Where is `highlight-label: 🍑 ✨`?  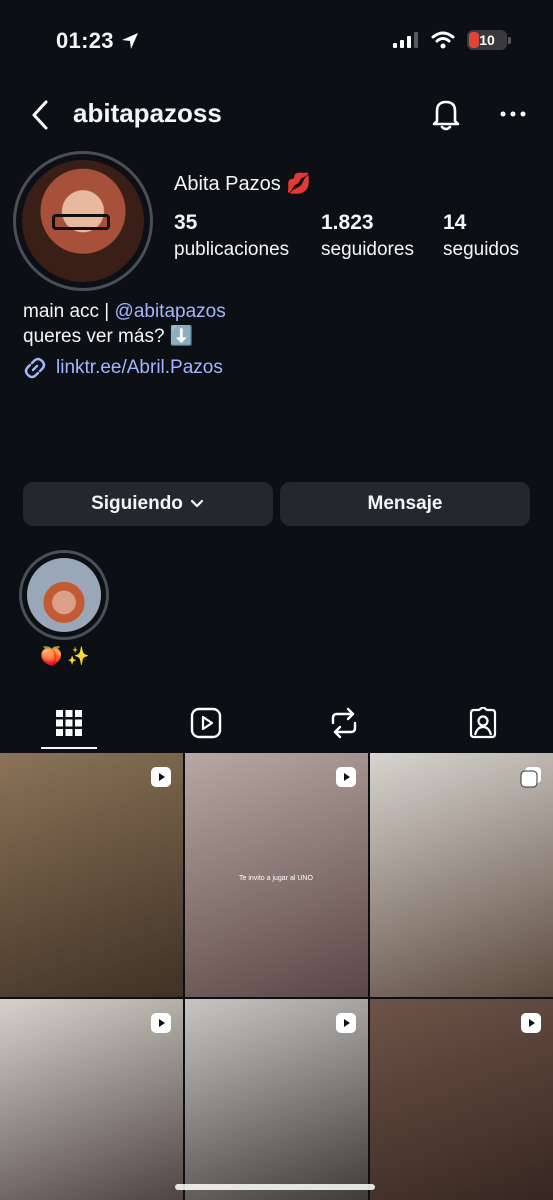
highlight-label: 🍑 ✨ is located at coordinates (65, 656).